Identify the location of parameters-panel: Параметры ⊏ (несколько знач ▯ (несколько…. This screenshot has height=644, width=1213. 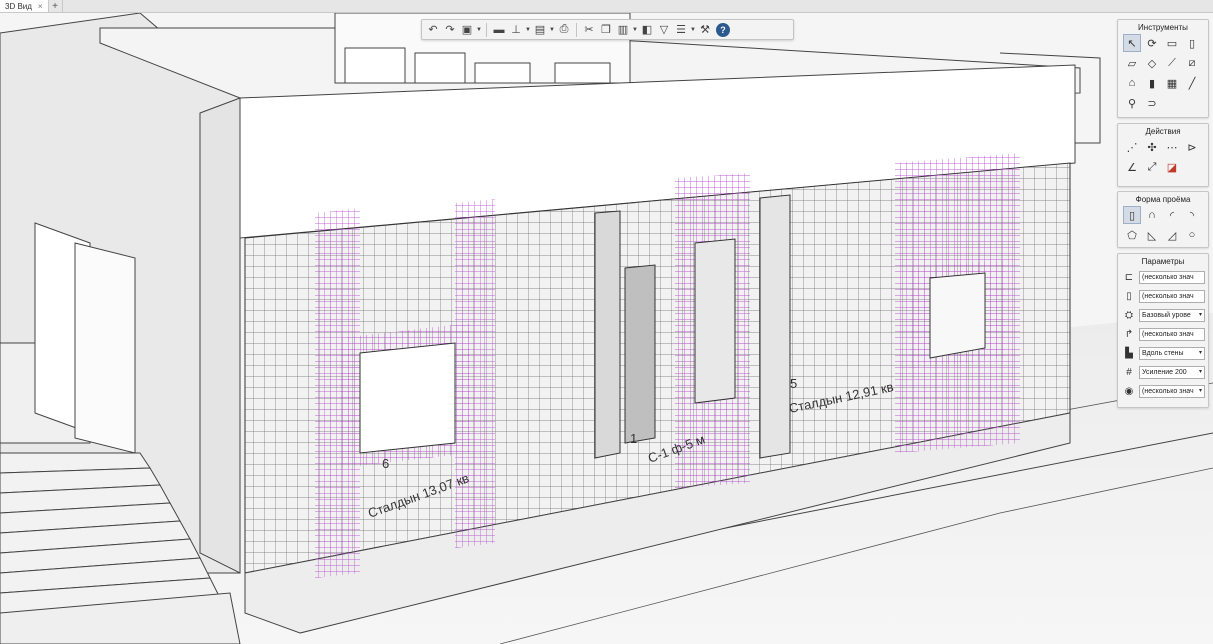
(1163, 330).